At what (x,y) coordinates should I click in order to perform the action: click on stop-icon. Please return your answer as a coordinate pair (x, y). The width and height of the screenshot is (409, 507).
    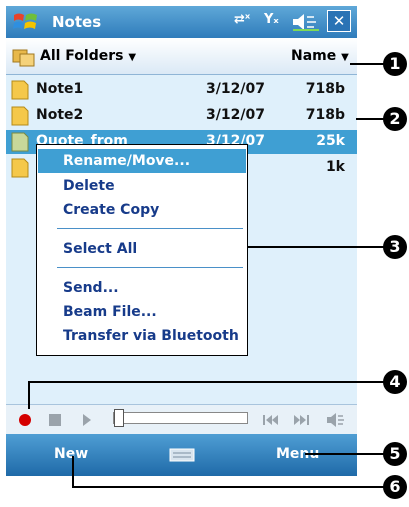
    Looking at the image, I should click on (55, 420).